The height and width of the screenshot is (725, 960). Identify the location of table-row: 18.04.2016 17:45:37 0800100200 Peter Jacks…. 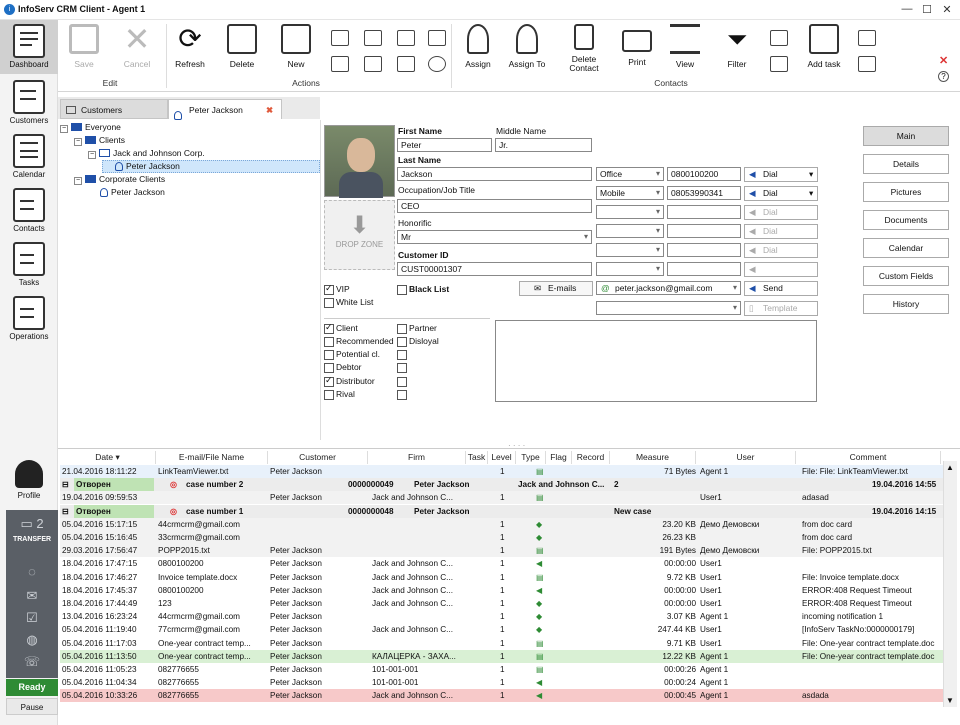
(501, 590).